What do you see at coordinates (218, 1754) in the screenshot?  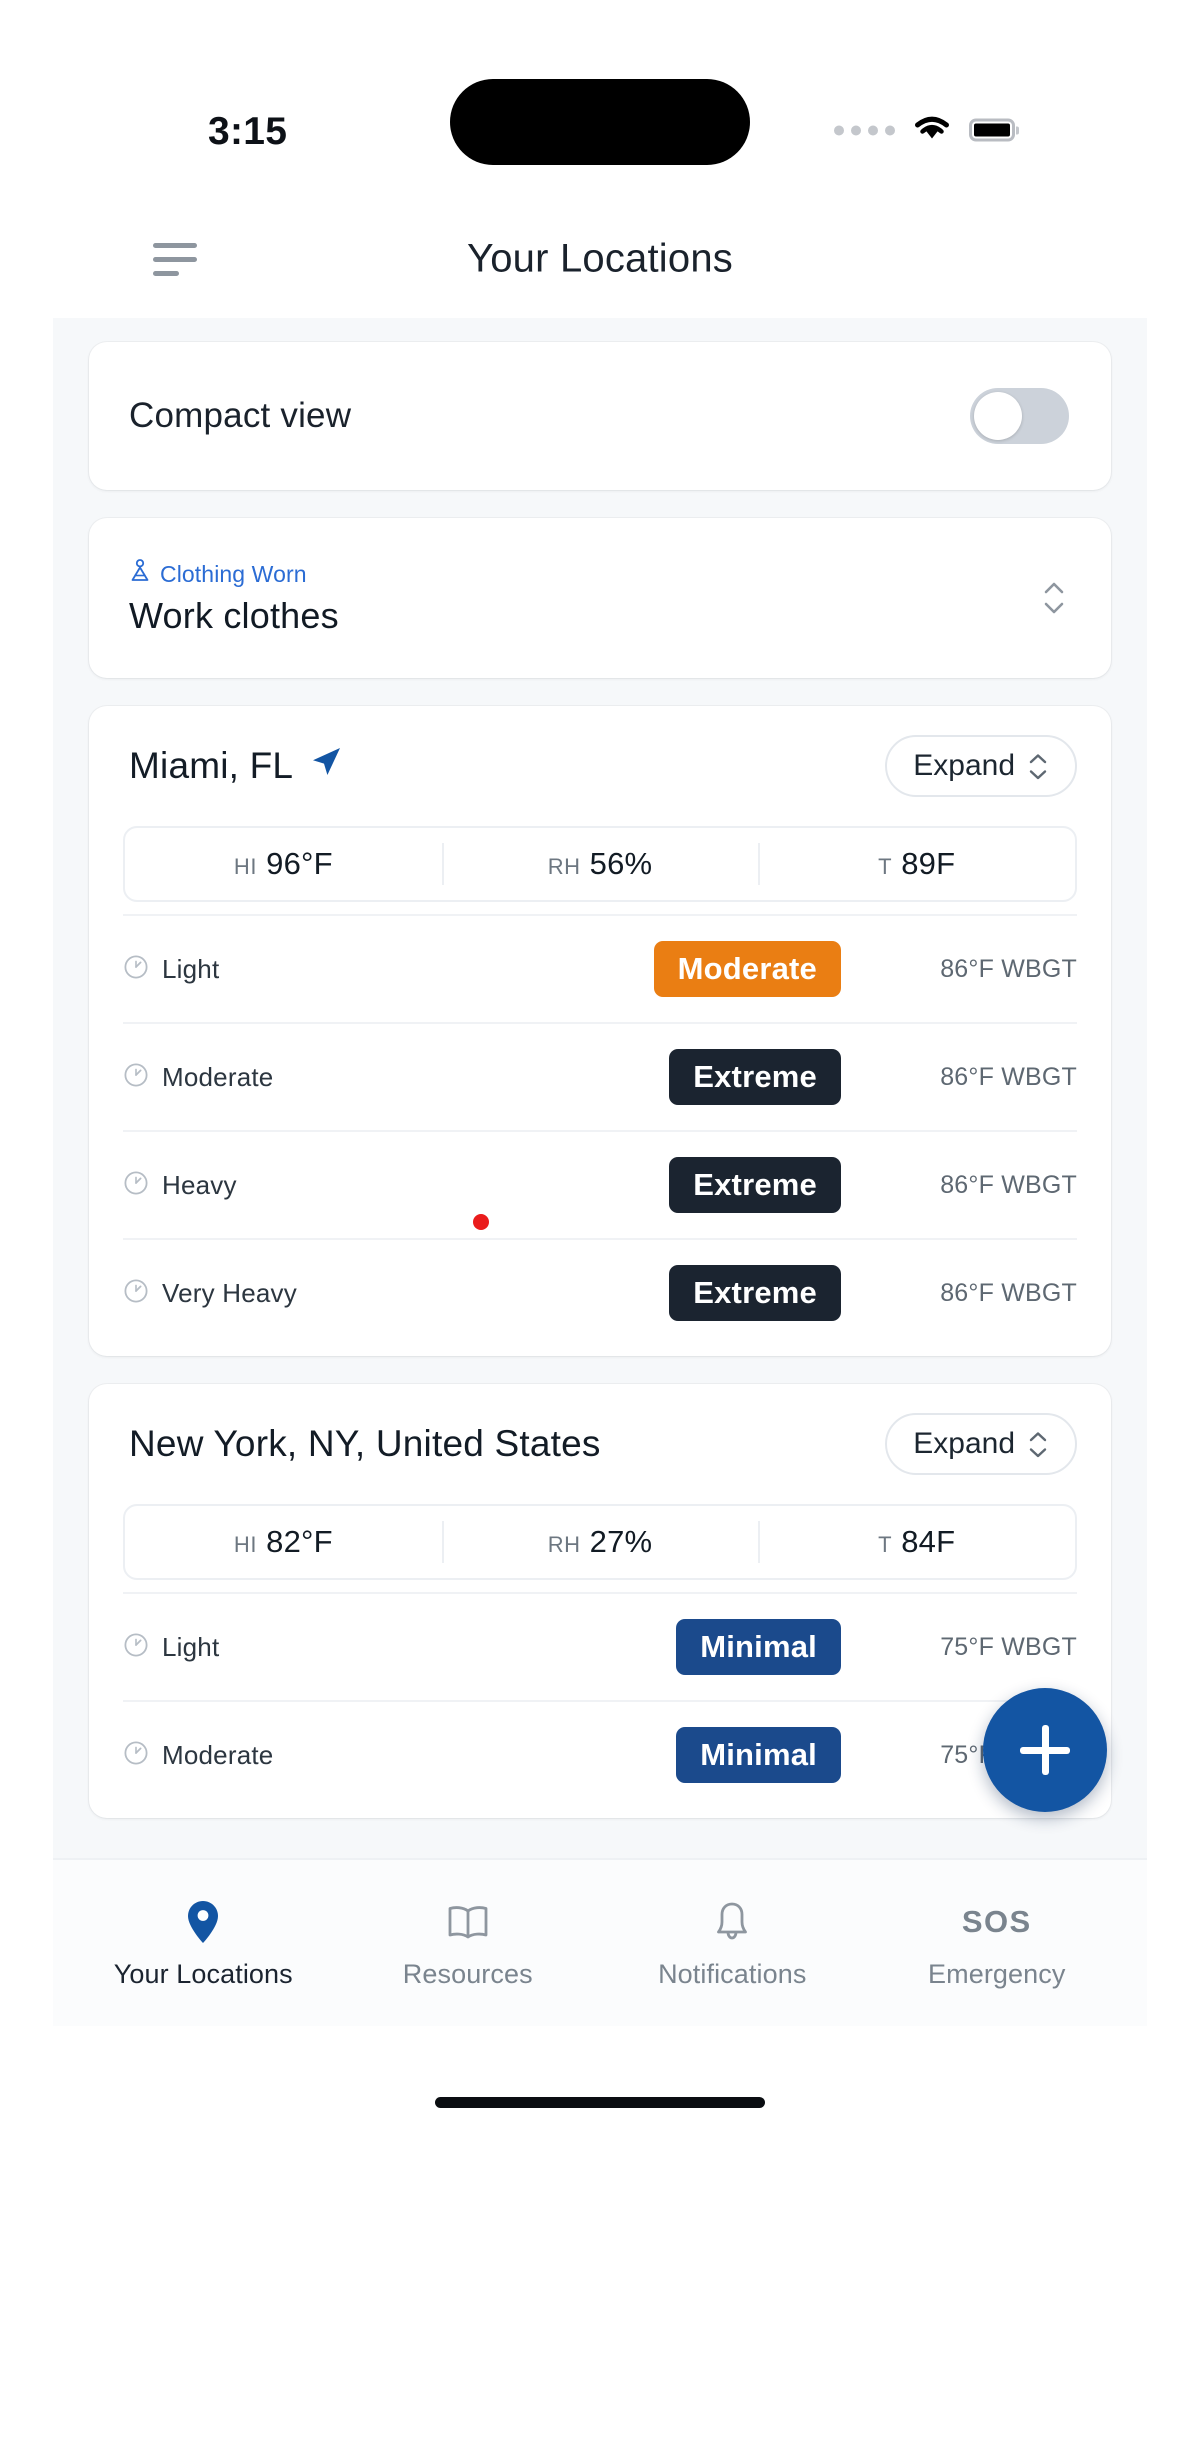 I see `risk-effort-label: Moderate` at bounding box center [218, 1754].